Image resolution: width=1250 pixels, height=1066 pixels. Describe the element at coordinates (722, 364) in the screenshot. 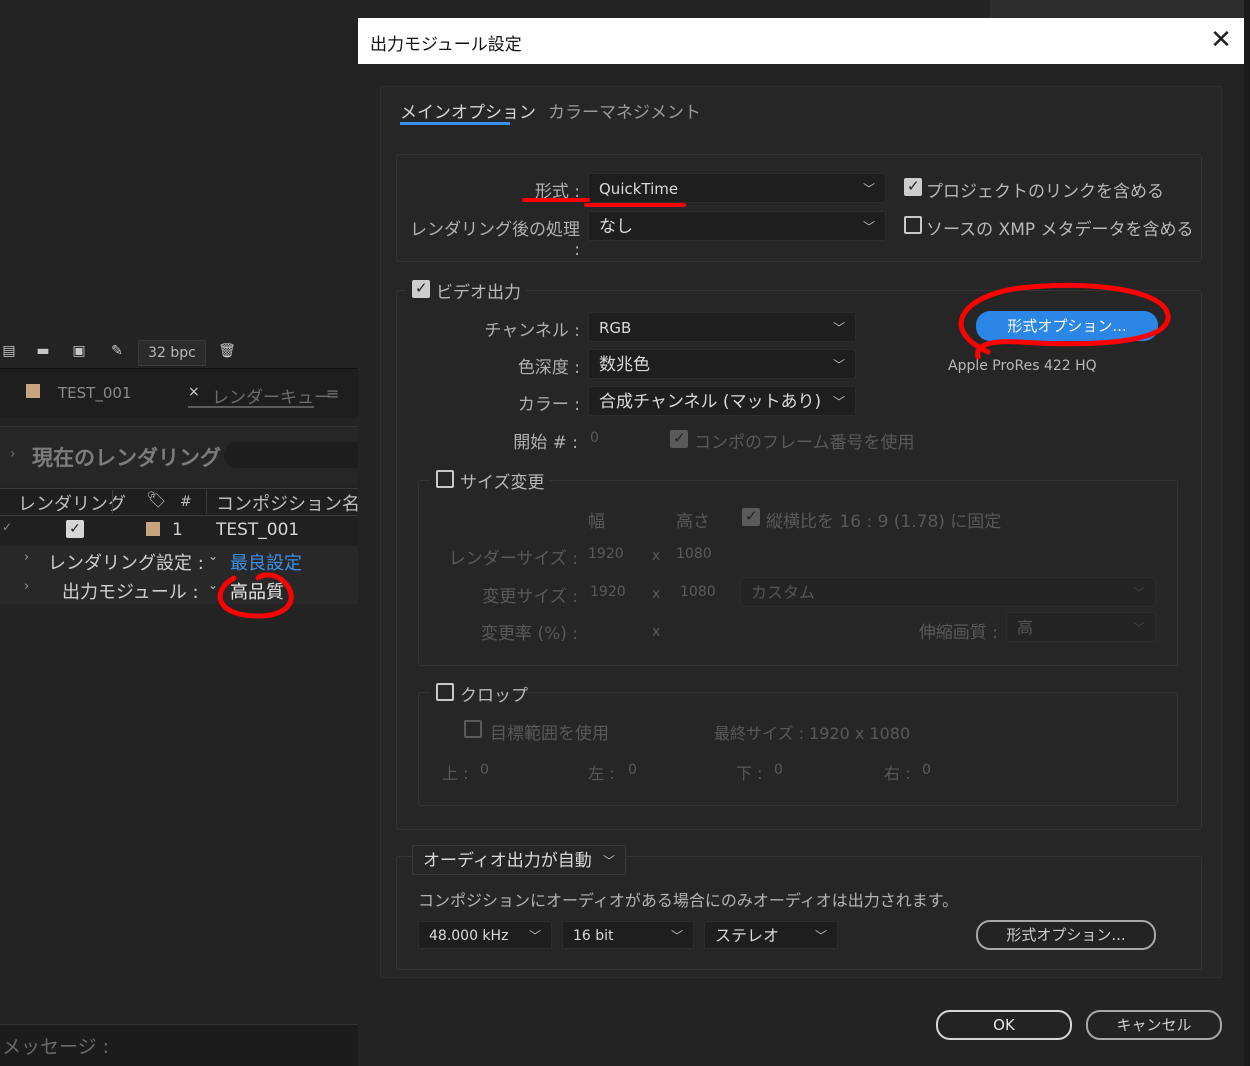

I see `depth-select: 数兆色 ﹀` at that location.